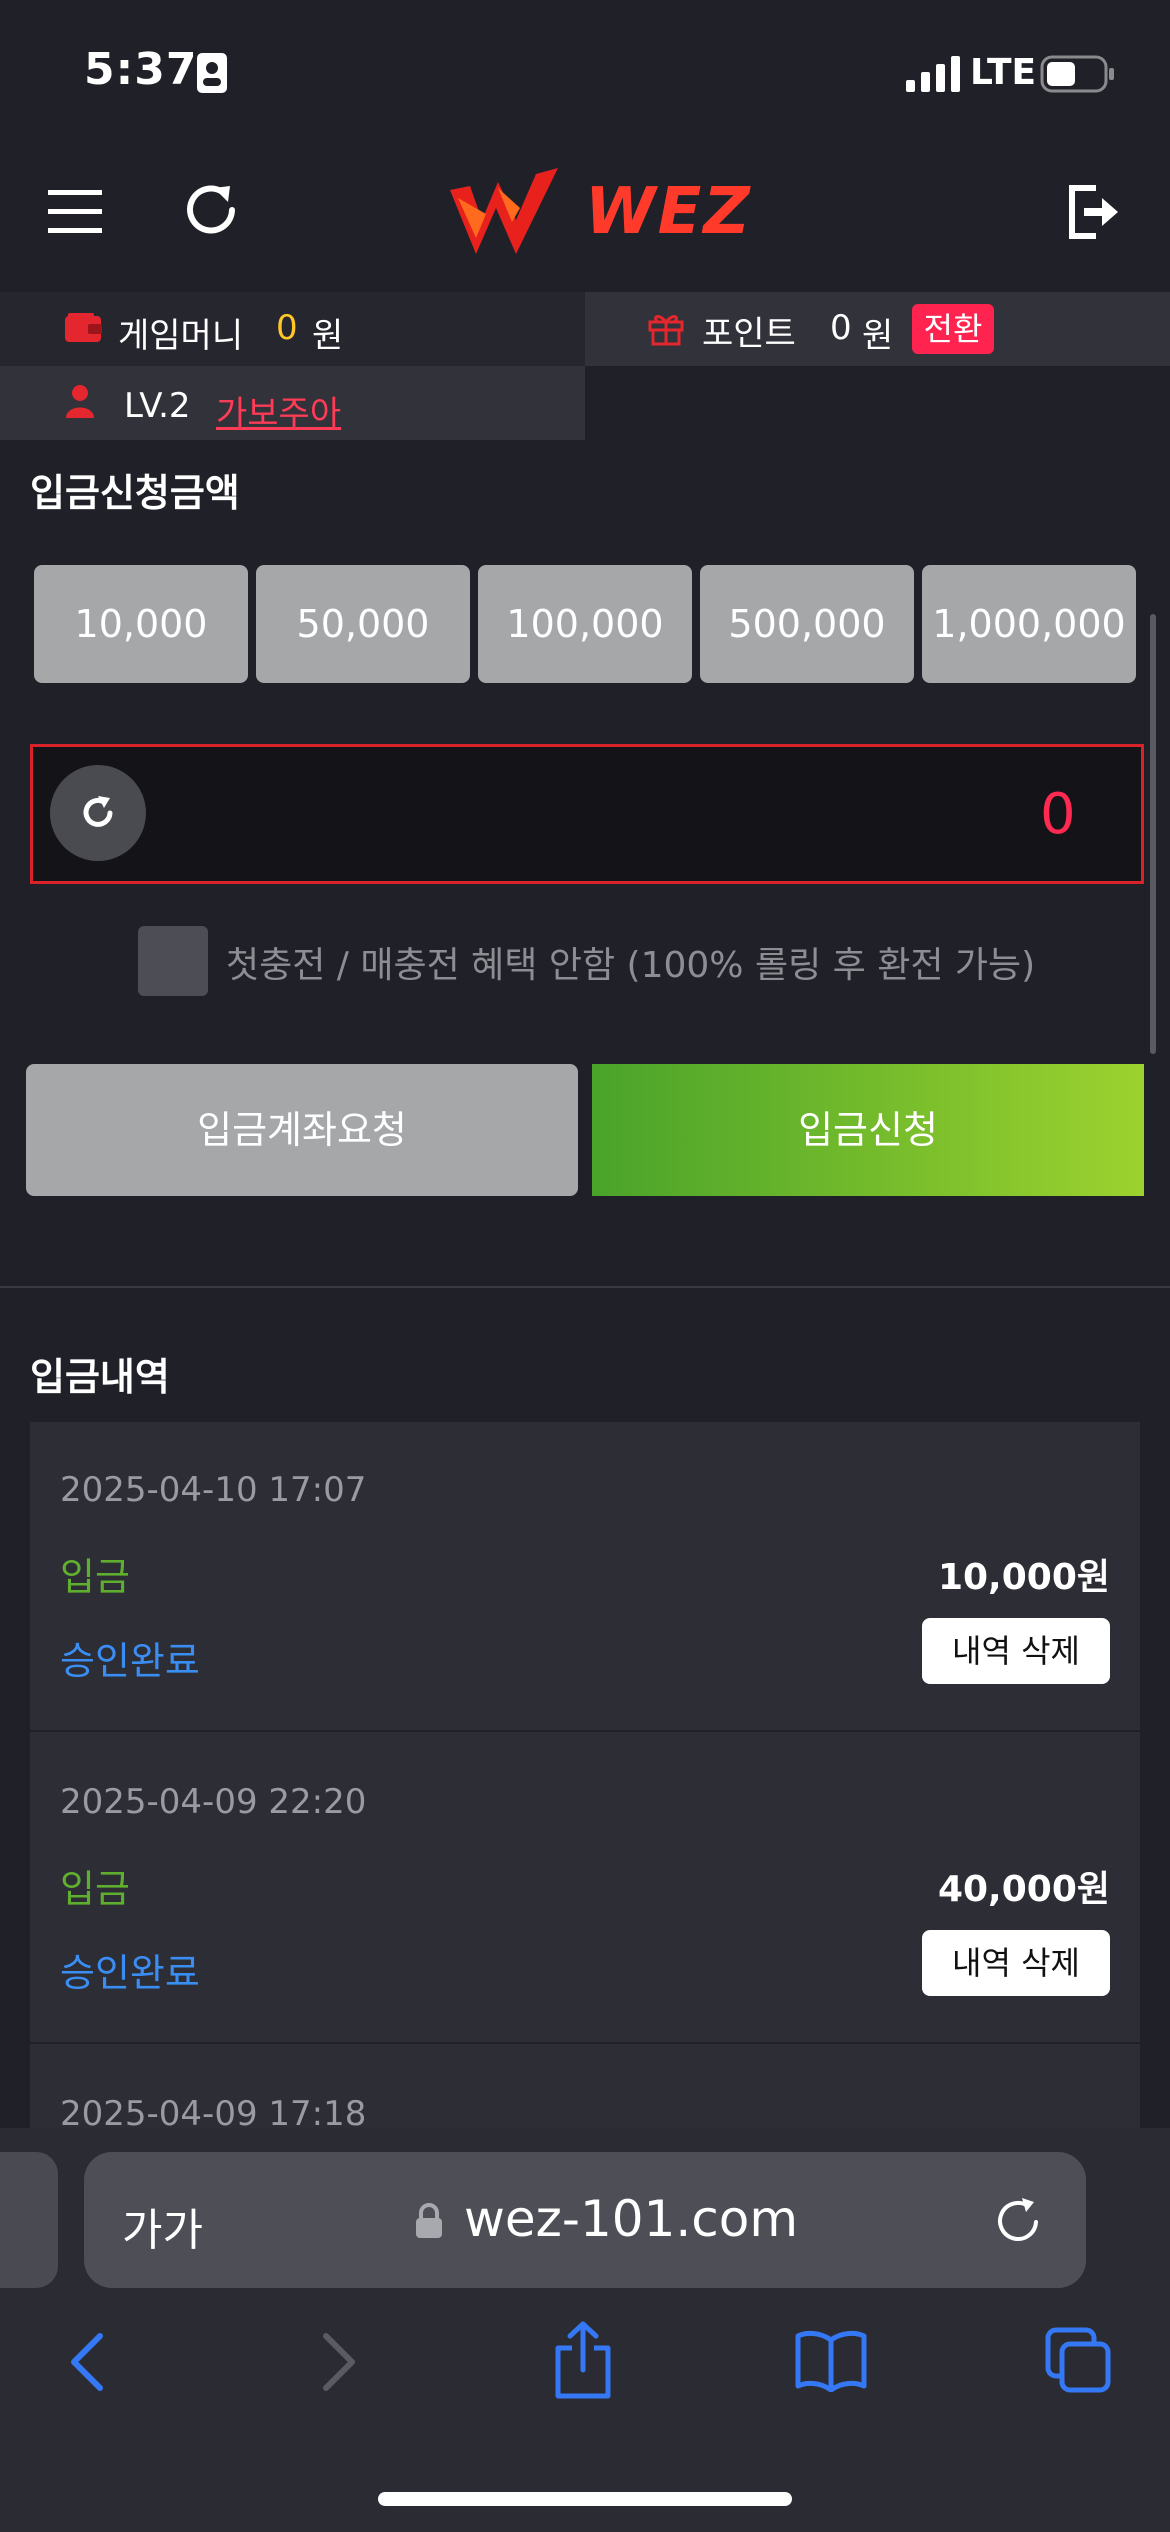 This screenshot has width=1170, height=2532. What do you see at coordinates (213, 1490) in the screenshot?
I see `history-date: 2025-04-10 17:07` at bounding box center [213, 1490].